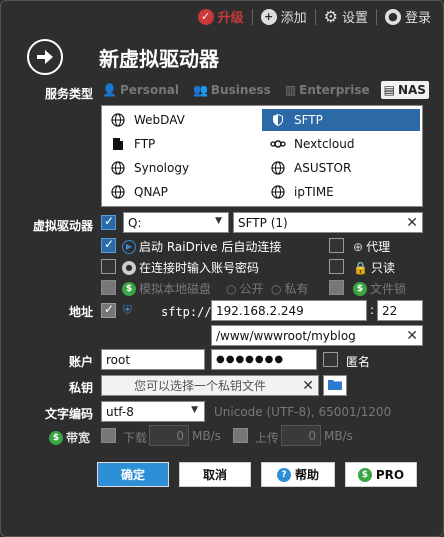 The image size is (444, 537). Describe the element at coordinates (206, 436) in the screenshot. I see `download-unit: MB/s` at that location.